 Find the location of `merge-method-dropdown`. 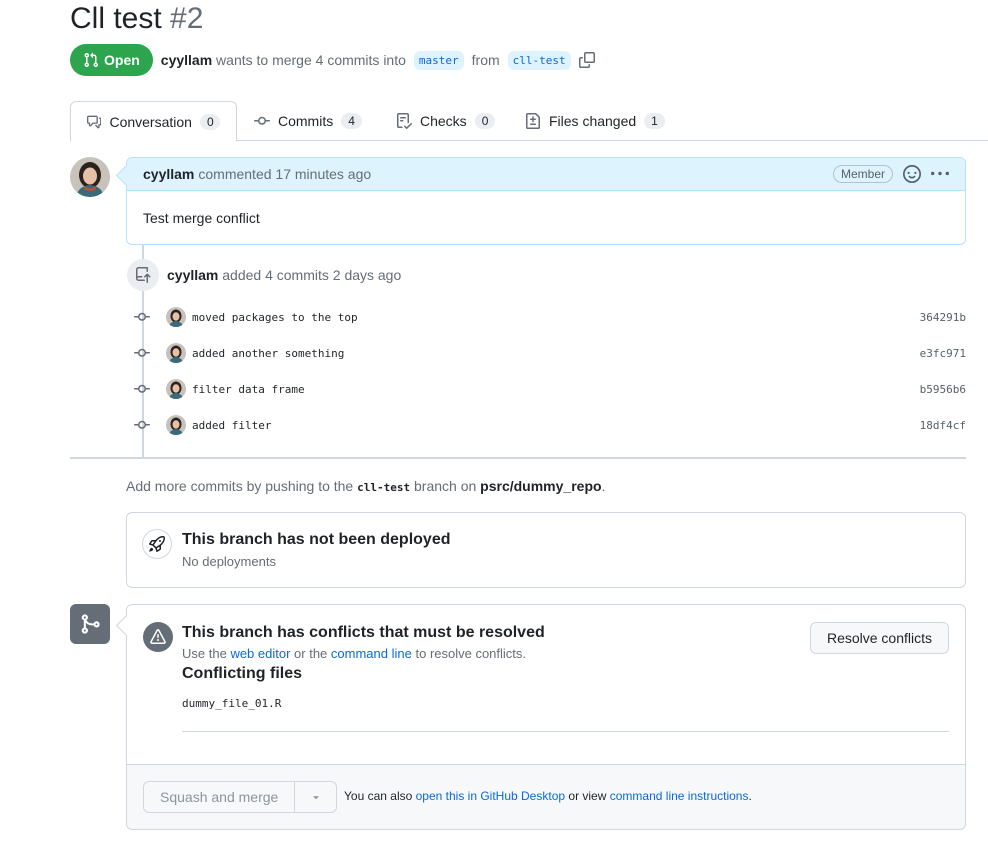

merge-method-dropdown is located at coordinates (316, 797).